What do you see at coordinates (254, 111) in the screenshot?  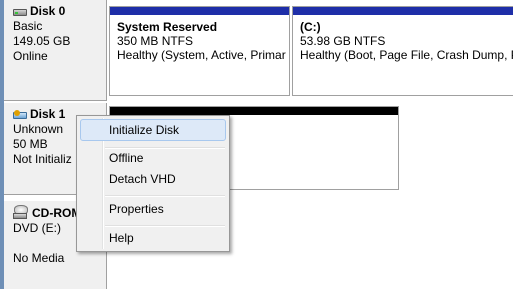 I see `unallocated-bar` at bounding box center [254, 111].